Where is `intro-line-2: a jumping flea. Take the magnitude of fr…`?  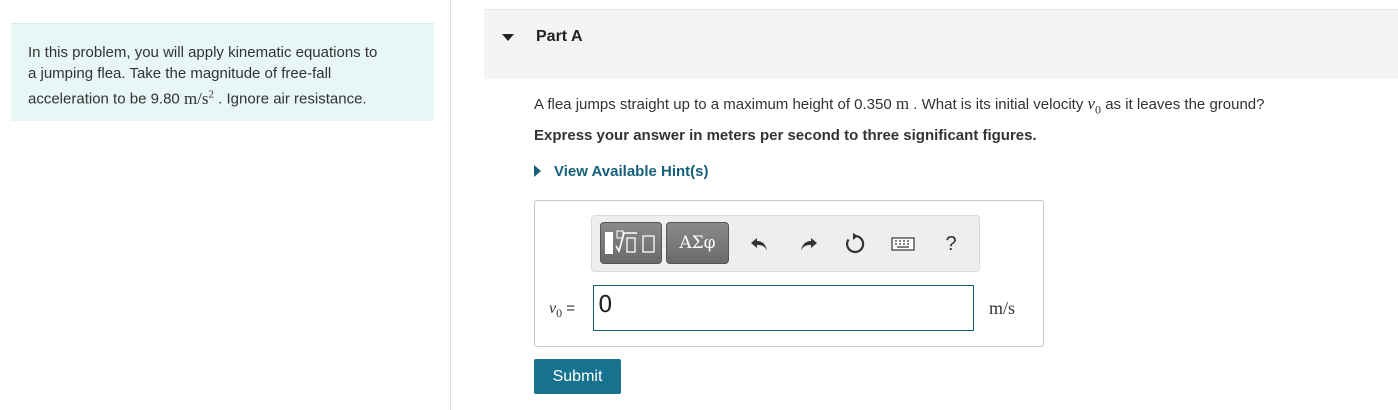 intro-line-2: a jumping flea. Take the magnitude of fr… is located at coordinates (180, 73).